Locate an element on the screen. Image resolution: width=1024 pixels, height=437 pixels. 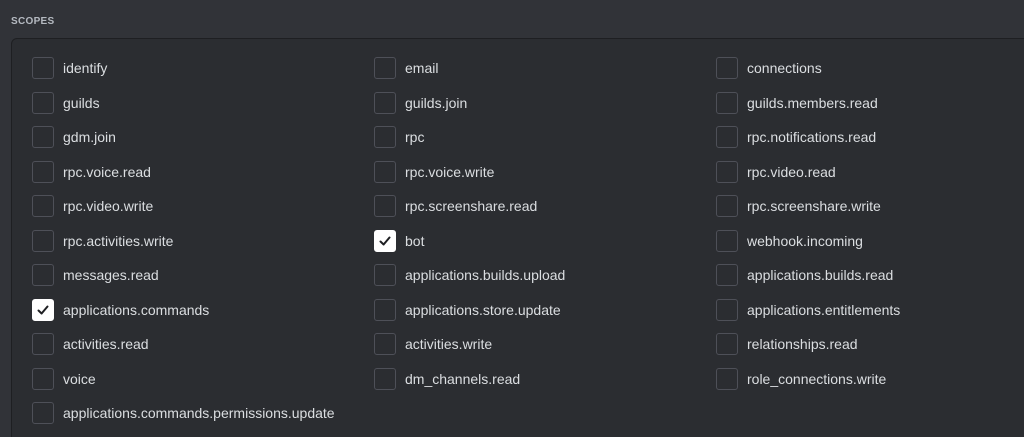
scope-label: applications.builds.upload is located at coordinates (485, 275).